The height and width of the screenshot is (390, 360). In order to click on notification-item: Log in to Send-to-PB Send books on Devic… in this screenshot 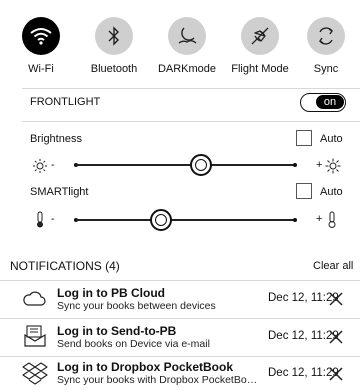, I will do `click(180, 337)`.